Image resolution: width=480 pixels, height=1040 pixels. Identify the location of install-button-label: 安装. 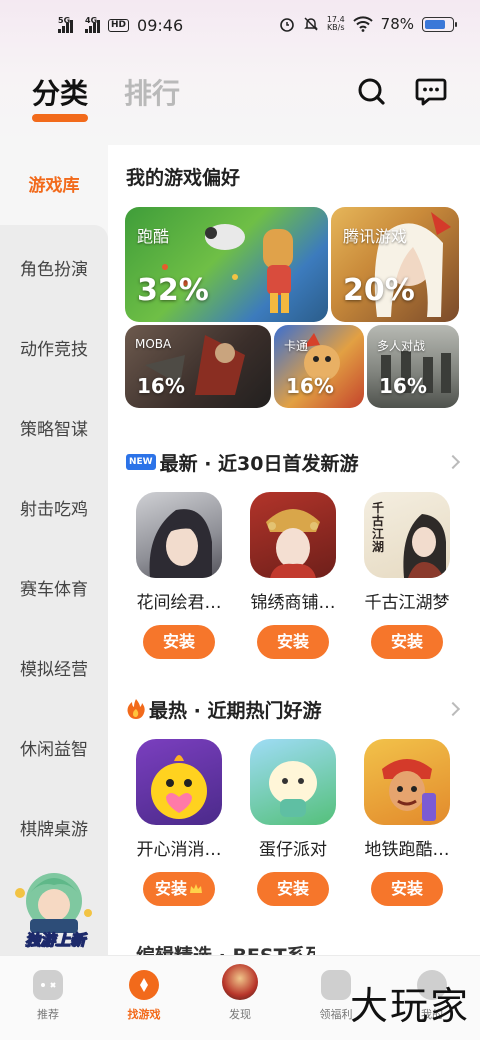
(170, 888).